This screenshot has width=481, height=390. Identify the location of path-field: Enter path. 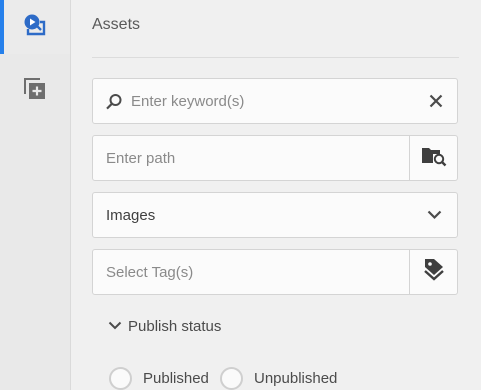
(275, 158).